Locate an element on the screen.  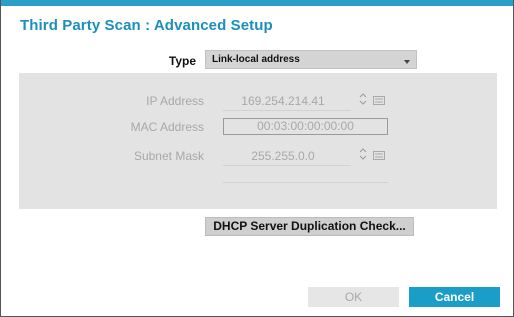
ip-address-label: IP Address is located at coordinates (175, 101).